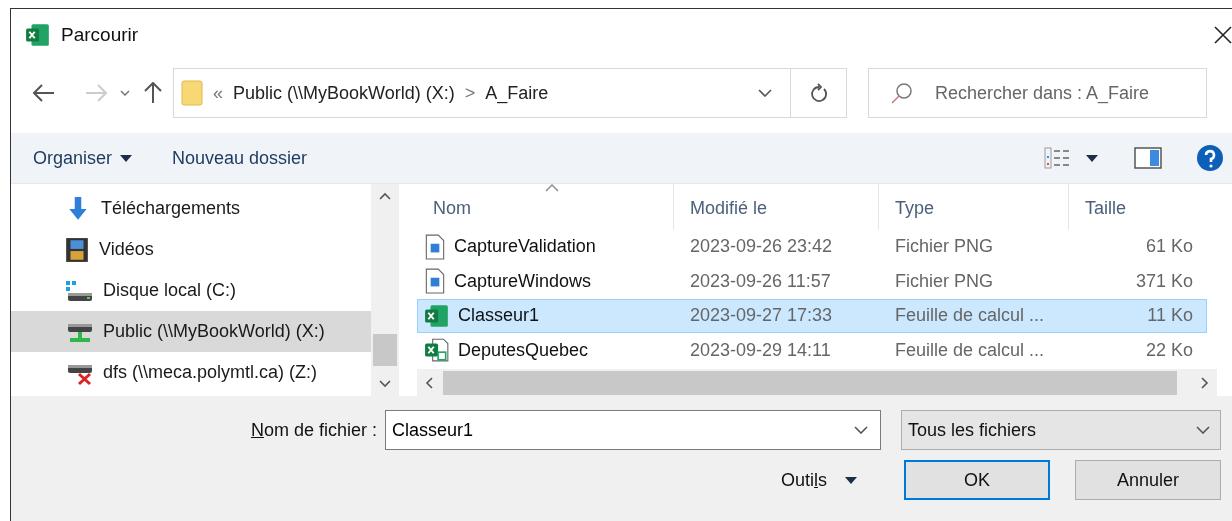 This screenshot has height=521, width=1232. I want to click on file-size: 11 Ko, so click(1170, 316).